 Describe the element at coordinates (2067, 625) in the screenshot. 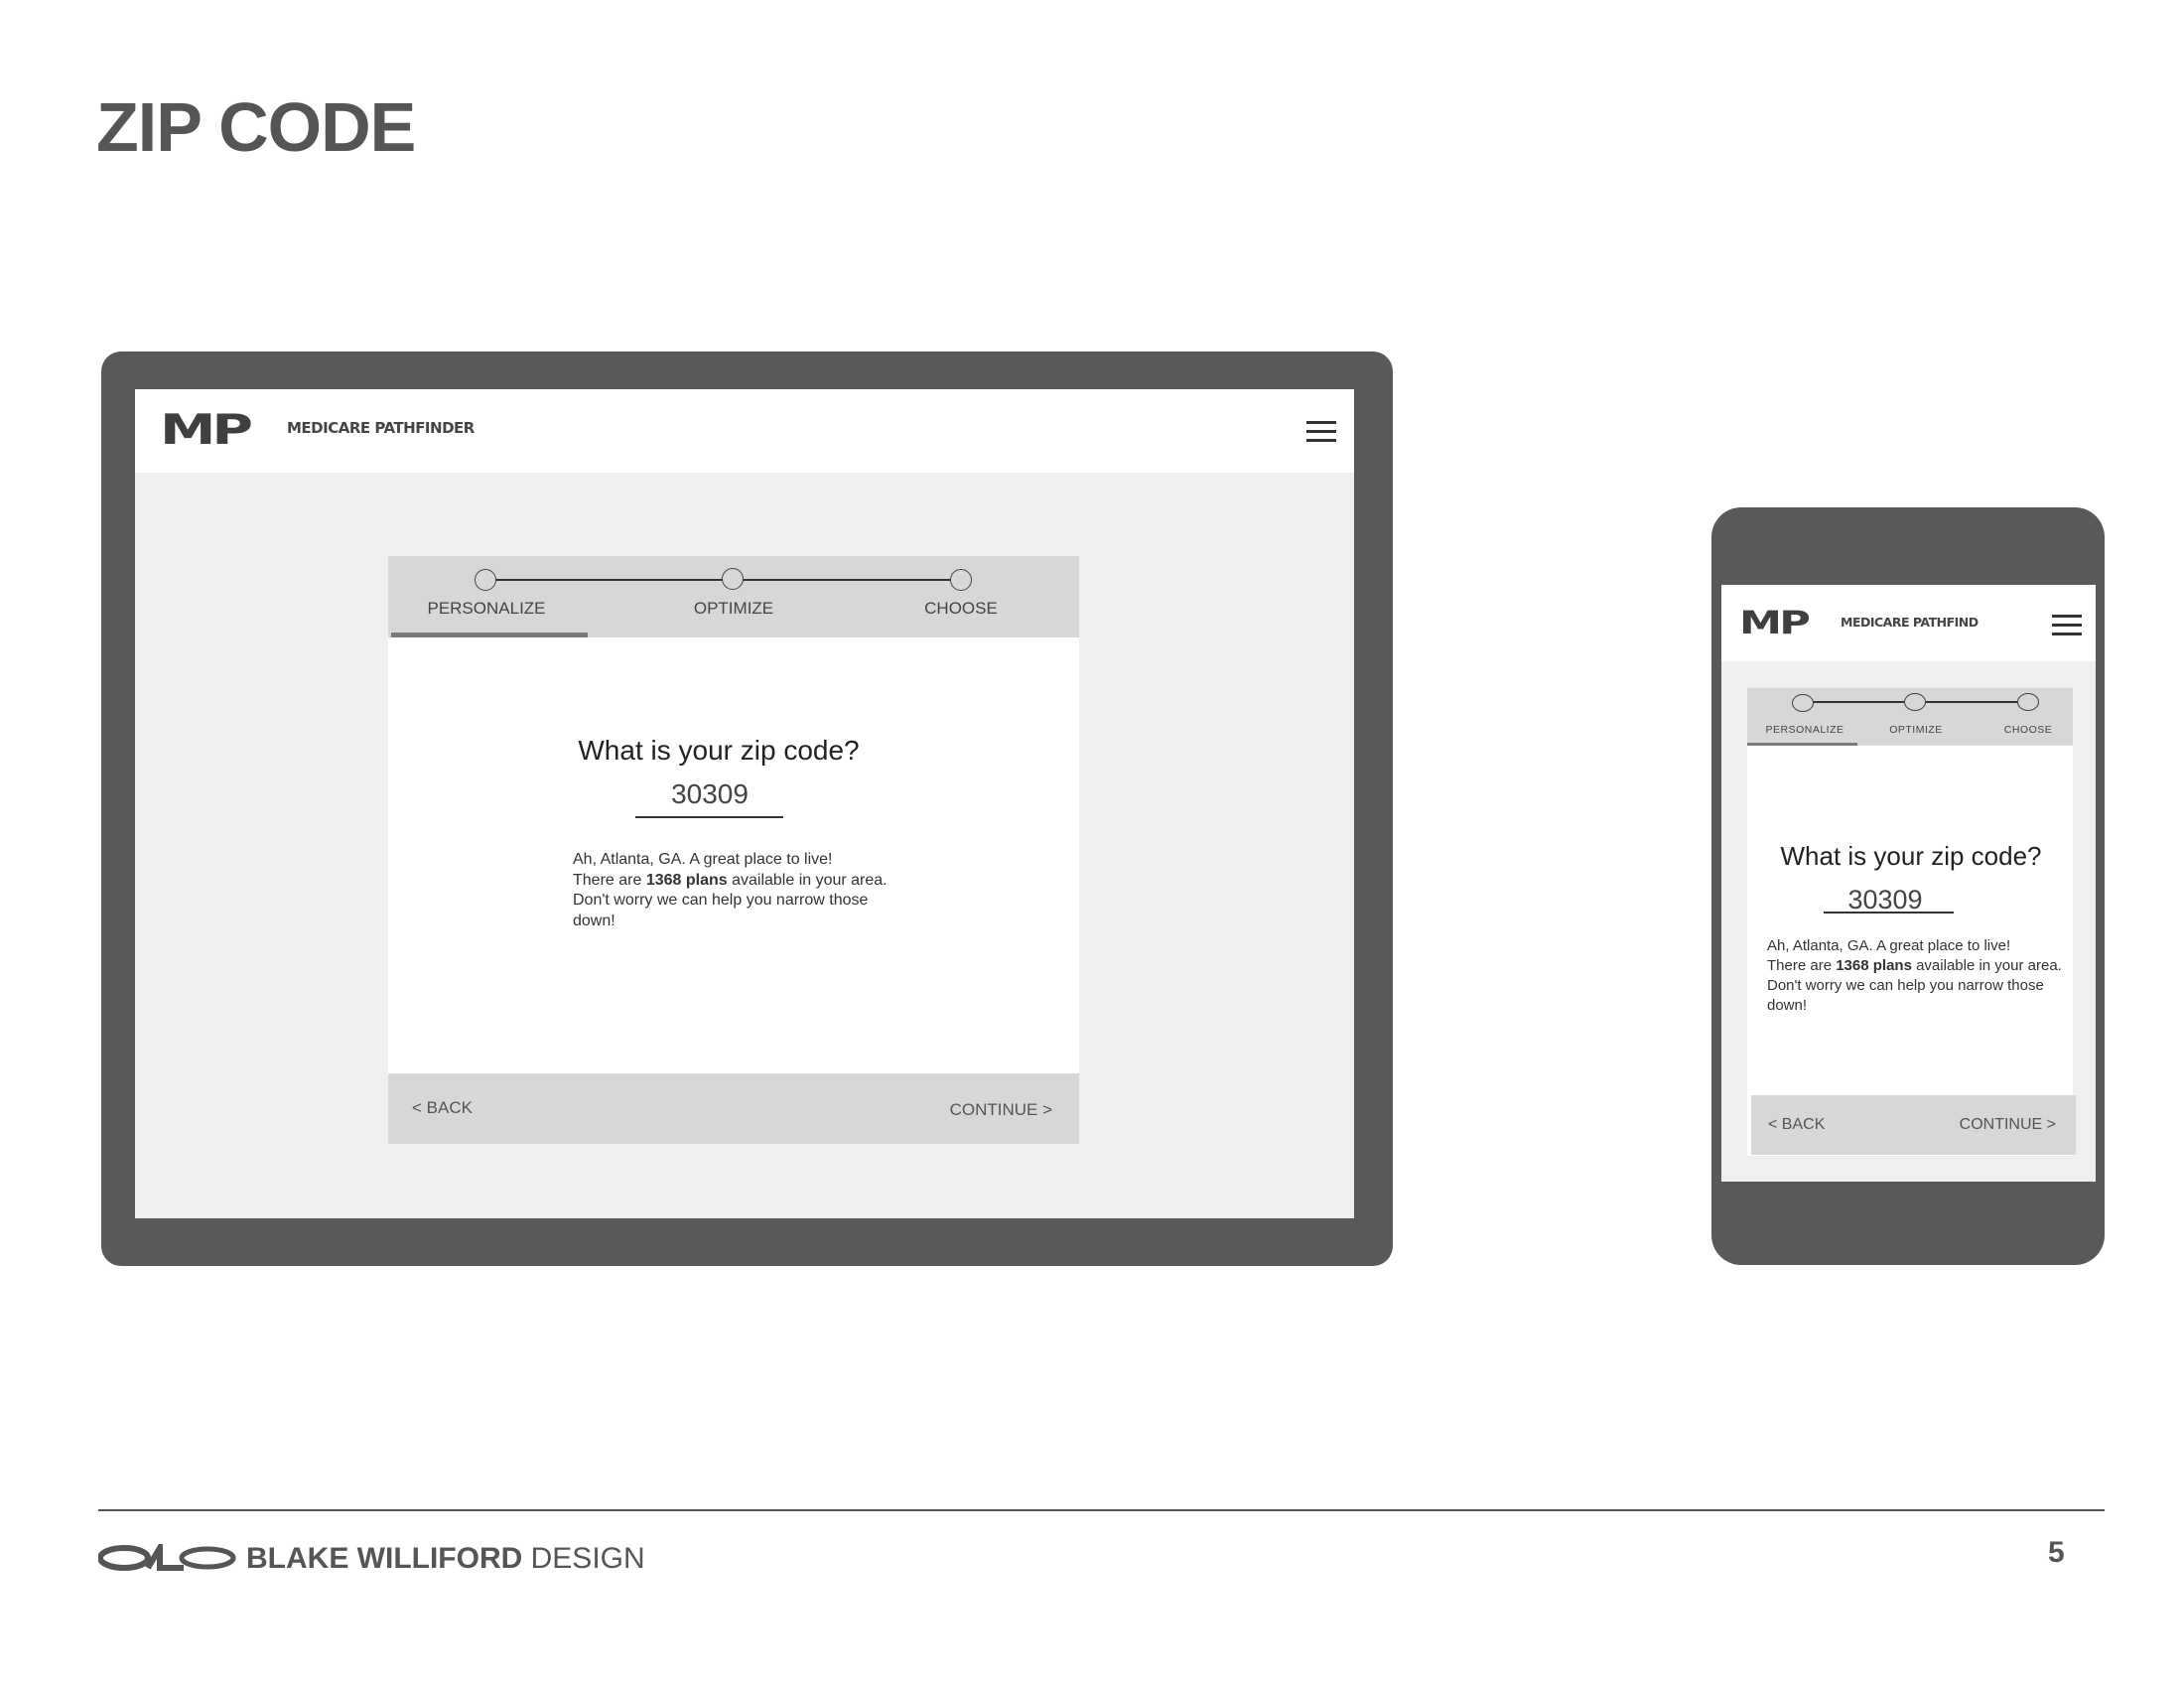

I see `hamburger-menu-icon-mobile` at that location.